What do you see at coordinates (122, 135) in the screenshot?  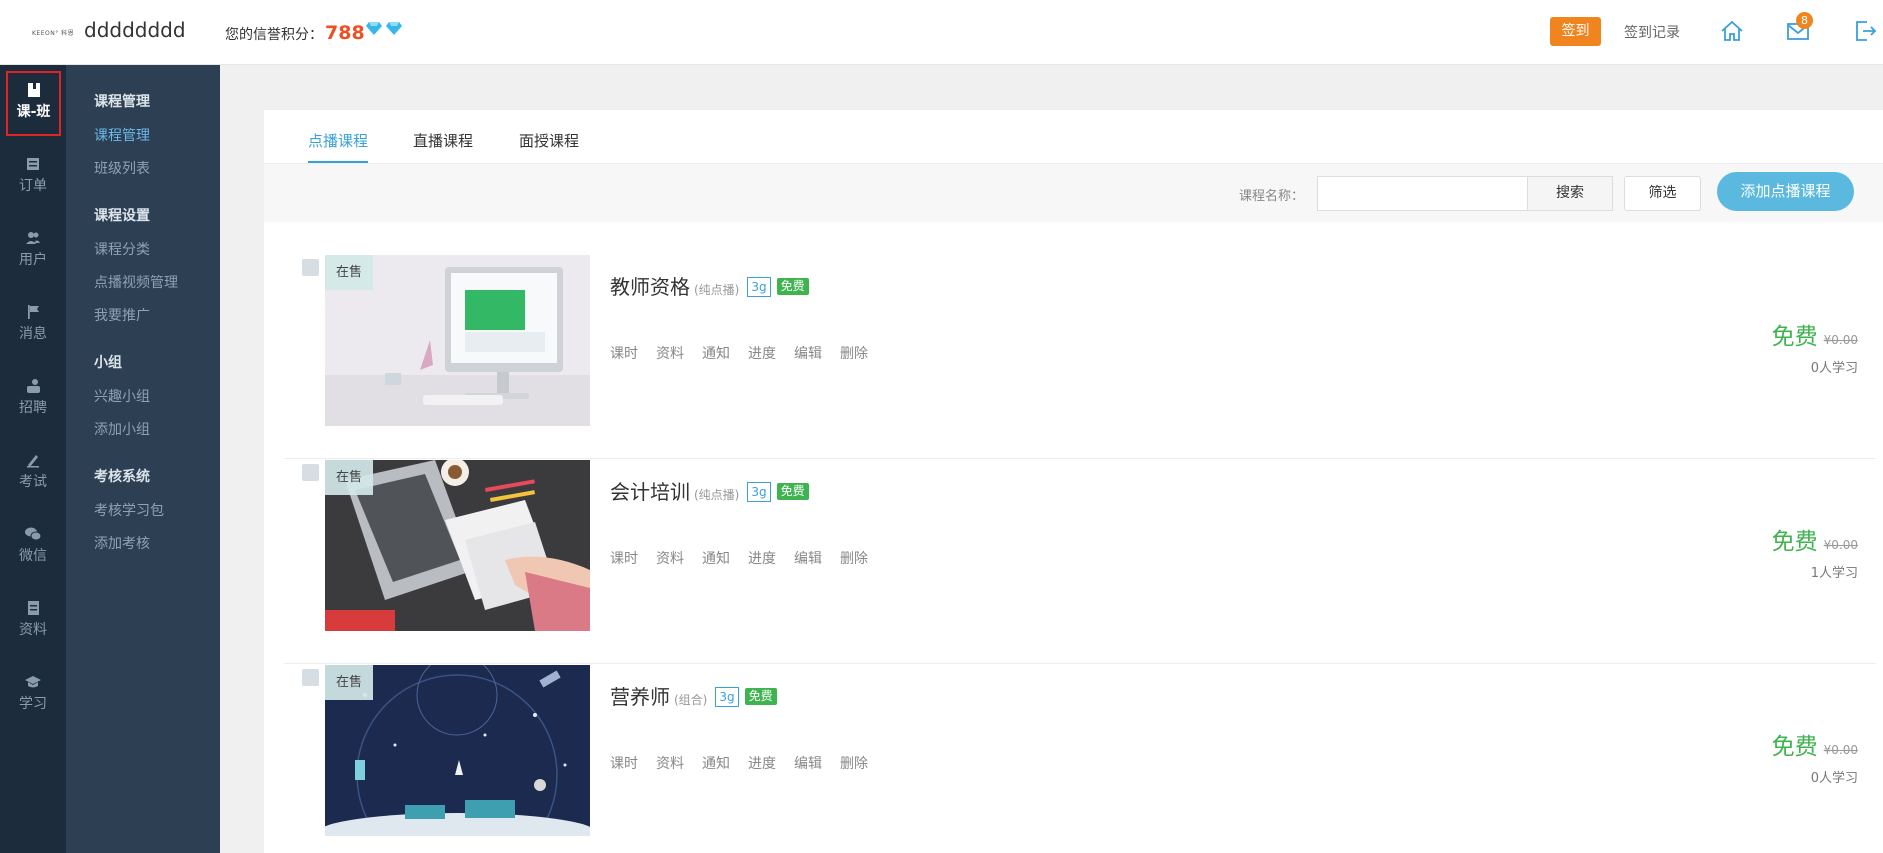 I see `submenu-link-course-manage: 课程管理` at bounding box center [122, 135].